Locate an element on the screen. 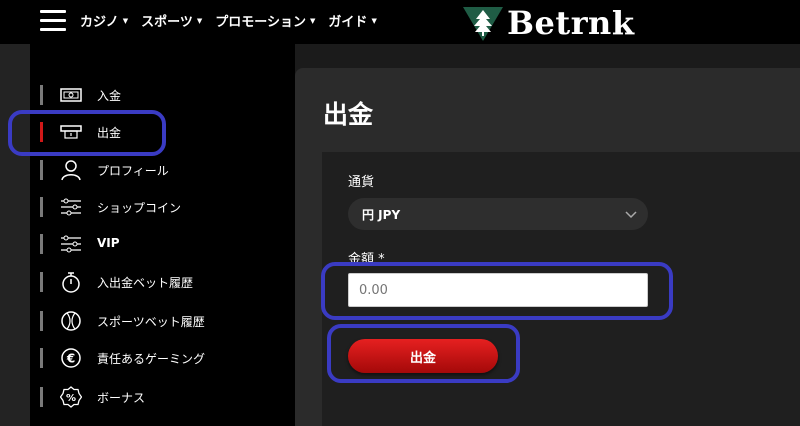 The width and height of the screenshot is (800, 426). nav-casino: カジノ ▼ is located at coordinates (104, 20).